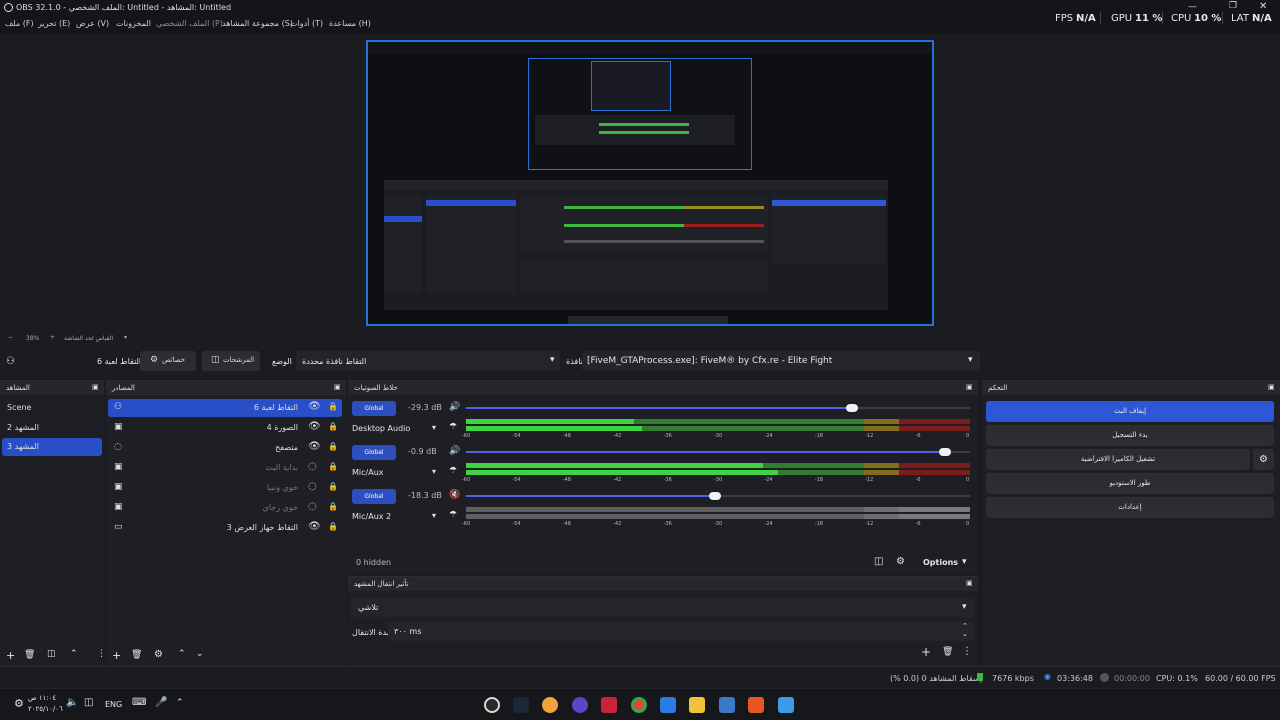 Image resolution: width=1280 pixels, height=720 pixels. I want to click on properties-button: ⚙ خصائص, so click(168, 361).